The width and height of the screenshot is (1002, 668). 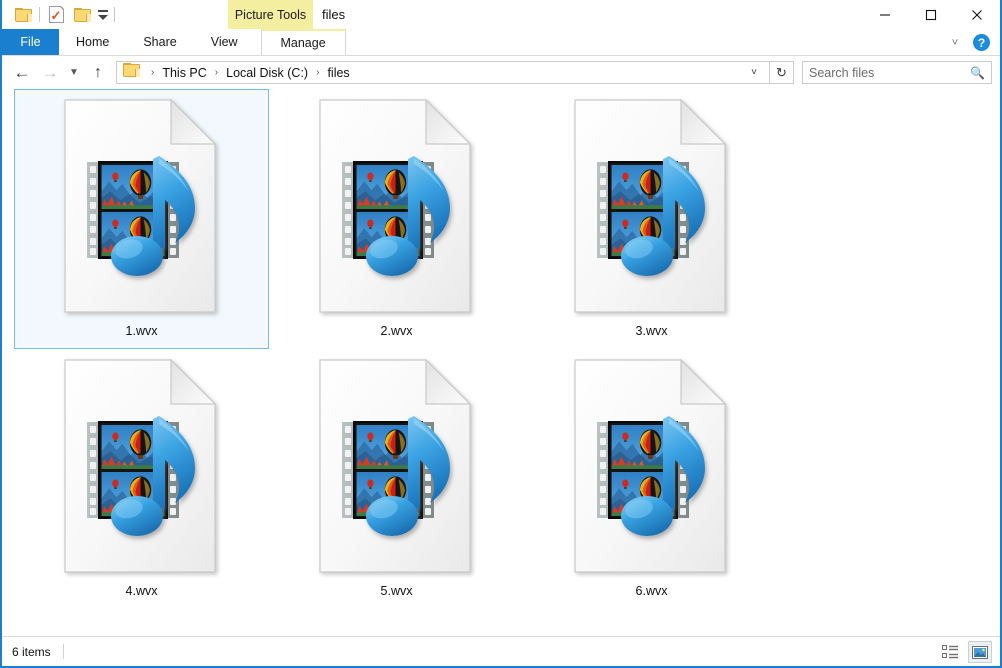 I want to click on details-view-button, so click(x=950, y=652).